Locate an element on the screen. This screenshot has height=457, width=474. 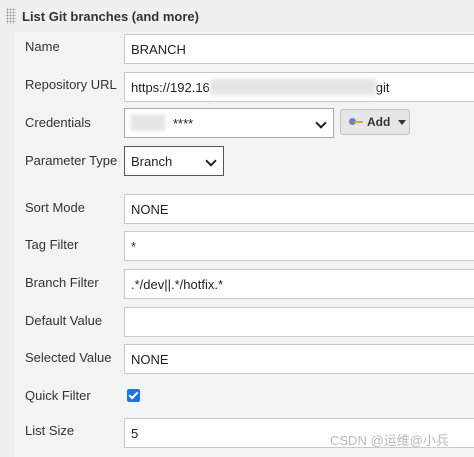
default-value-label: Default Value is located at coordinates (64, 320).